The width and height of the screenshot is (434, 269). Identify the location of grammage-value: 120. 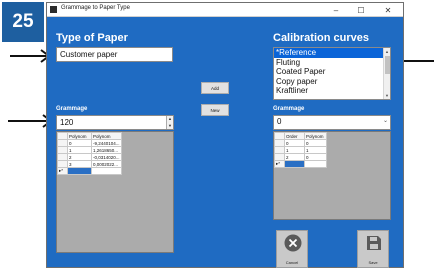
(67, 122).